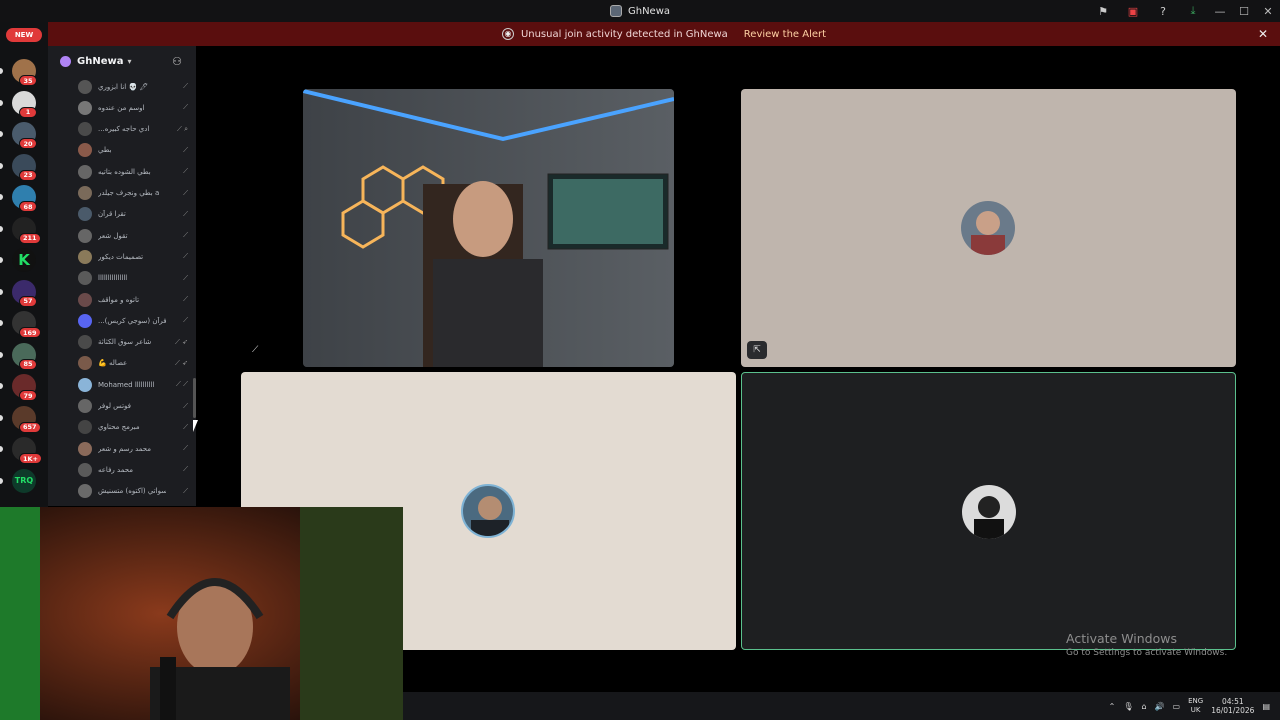 The image size is (1280, 720). Describe the element at coordinates (121, 256) in the screenshot. I see `member-name: تصميمات ديكور` at that location.